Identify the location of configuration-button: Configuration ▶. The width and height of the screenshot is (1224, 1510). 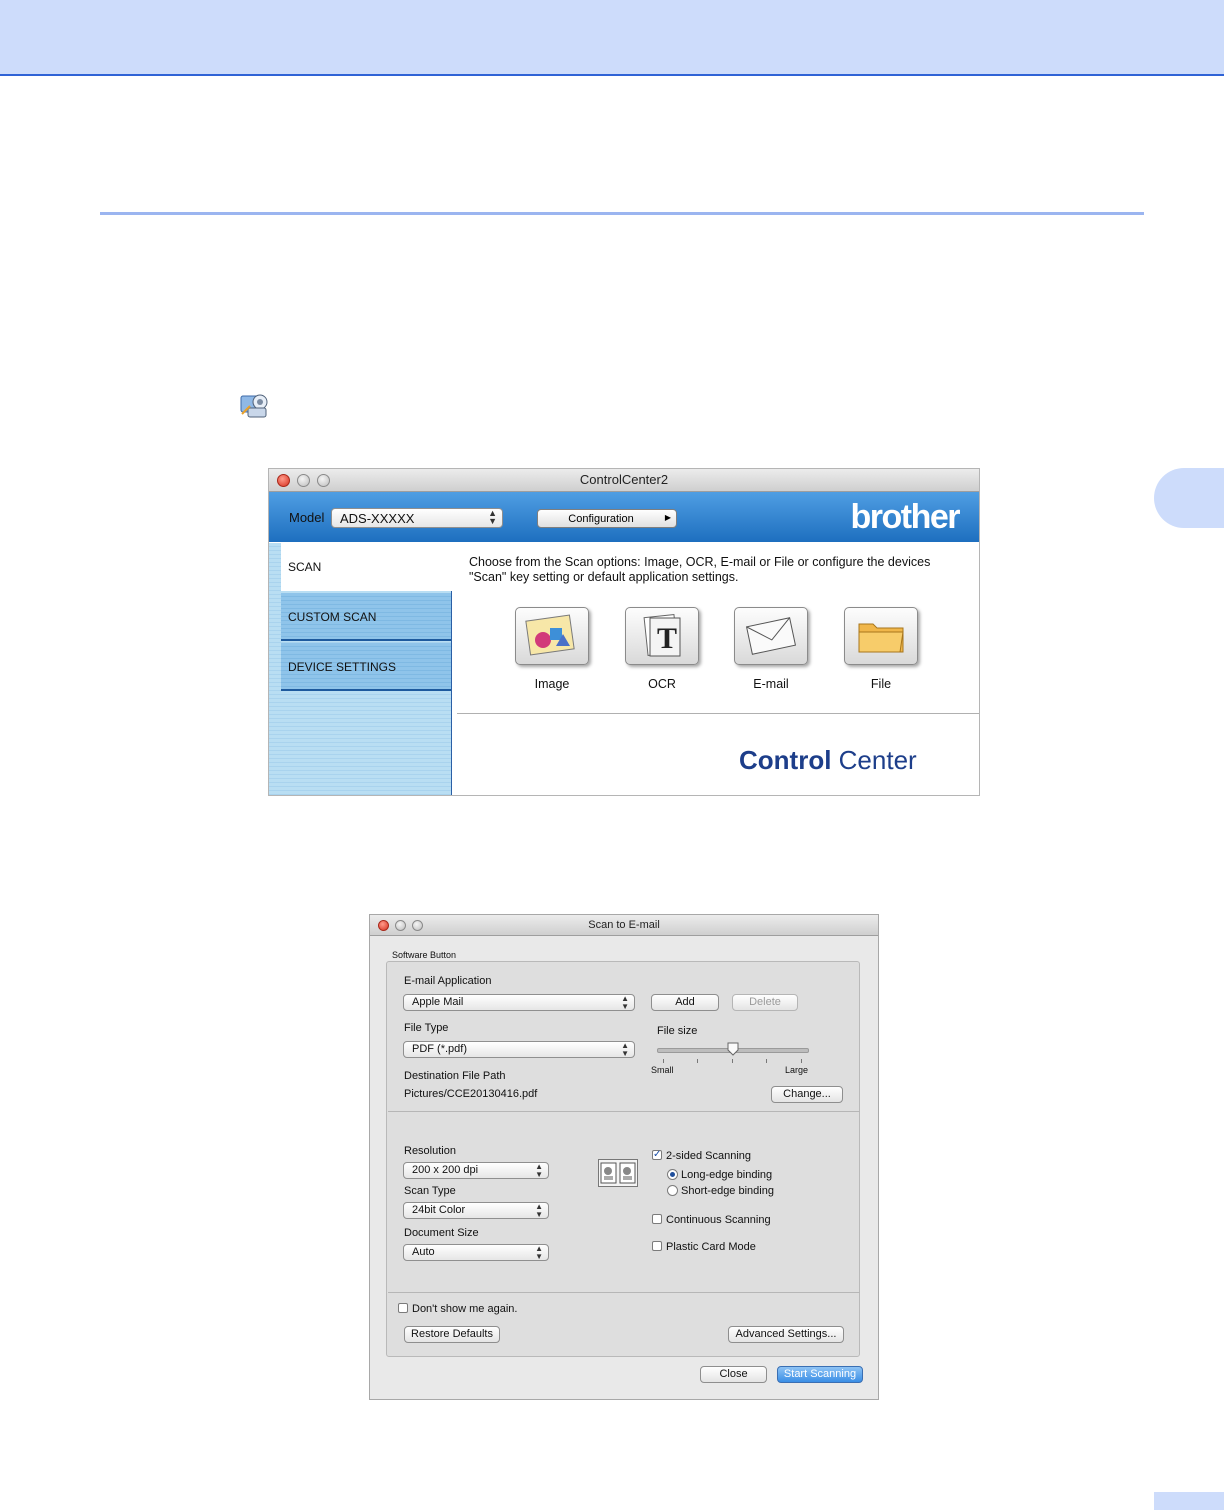
(607, 518).